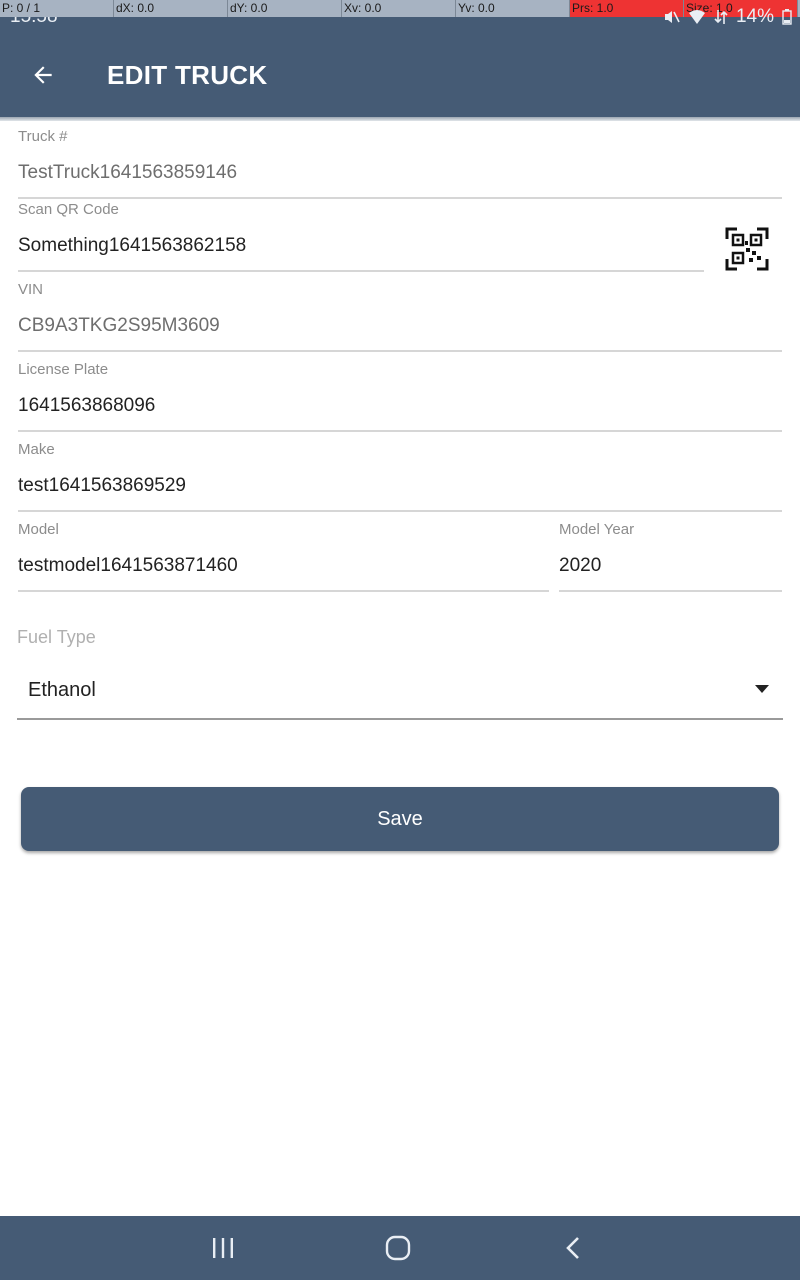  Describe the element at coordinates (696, 17) in the screenshot. I see `wifi-icon` at that location.